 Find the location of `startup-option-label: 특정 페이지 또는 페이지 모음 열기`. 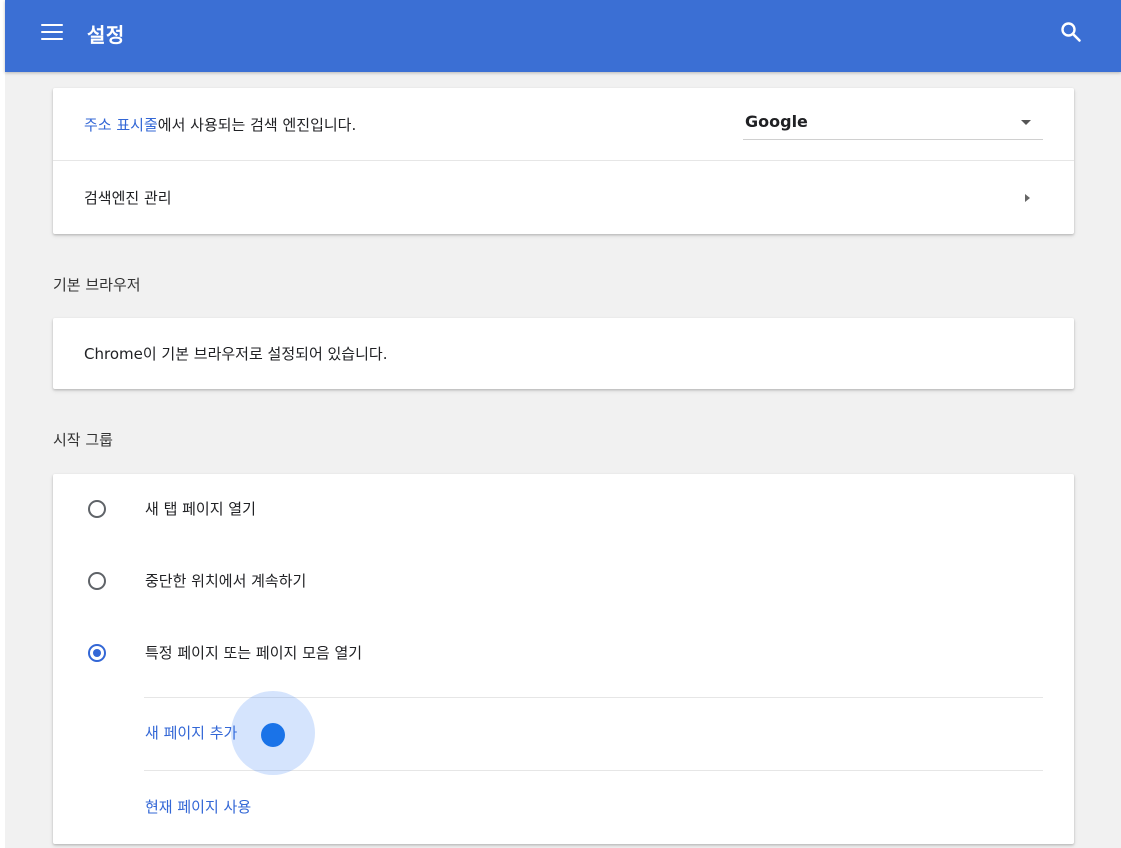

startup-option-label: 특정 페이지 또는 페이지 모음 열기 is located at coordinates (254, 653).